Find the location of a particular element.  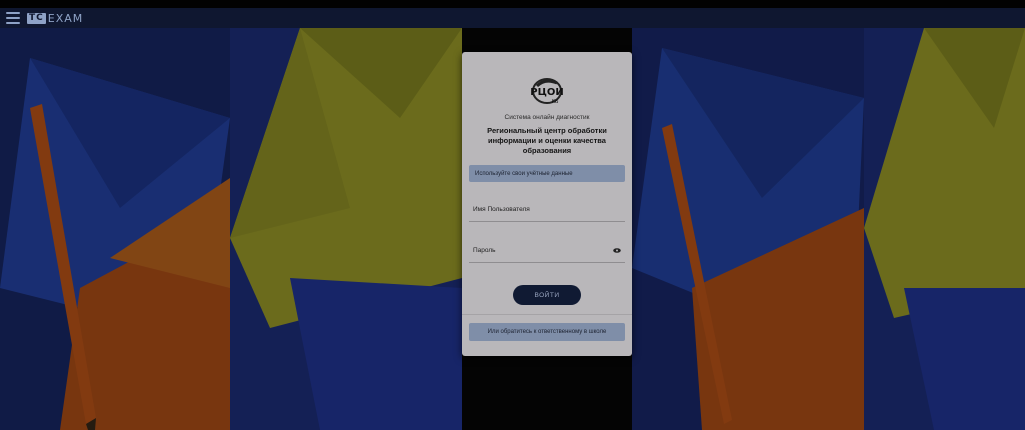

credentials-hint-text: Используйте свои учётные данные is located at coordinates (524, 173).